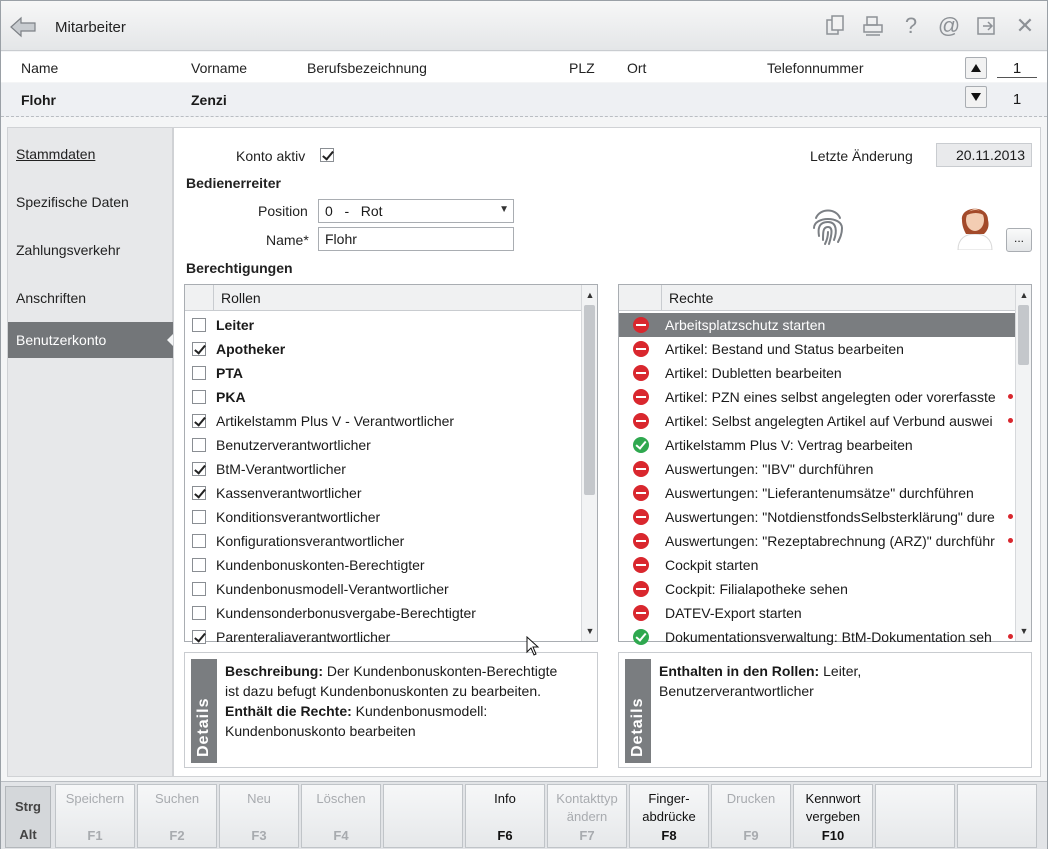  Describe the element at coordinates (235, 325) in the screenshot. I see `role-label: Leiter` at that location.